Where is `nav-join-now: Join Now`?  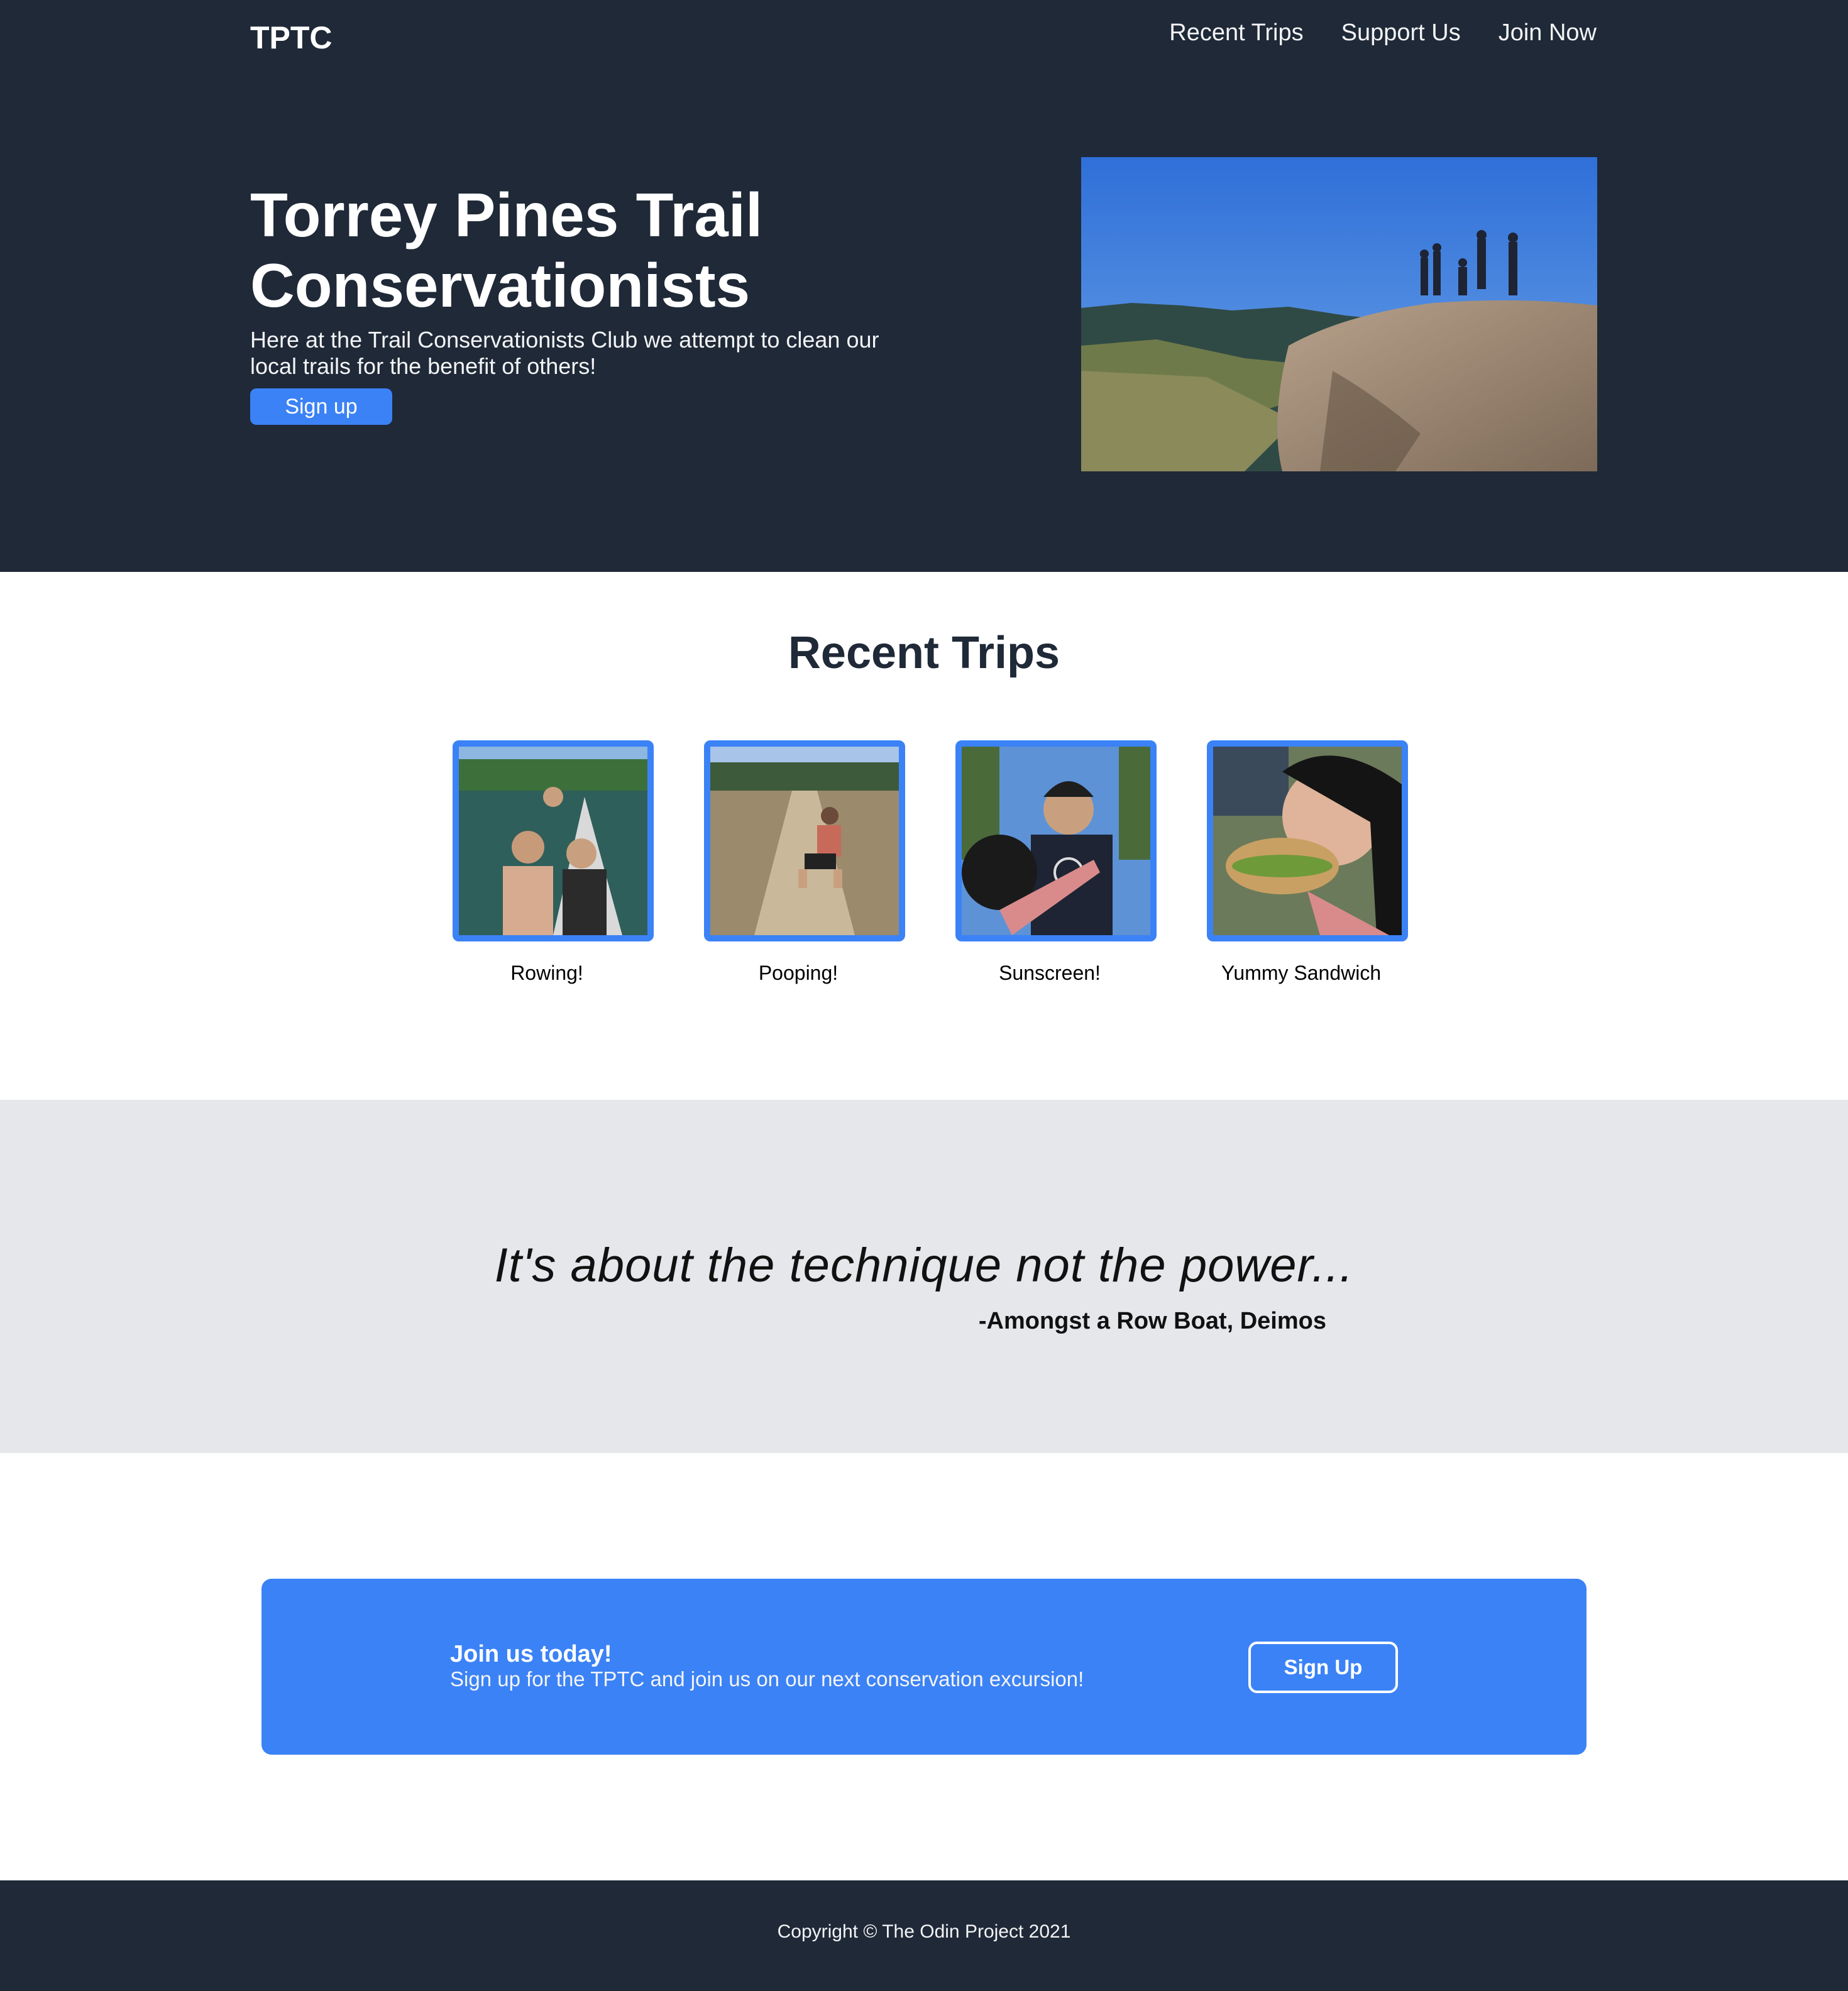 nav-join-now: Join Now is located at coordinates (1548, 32).